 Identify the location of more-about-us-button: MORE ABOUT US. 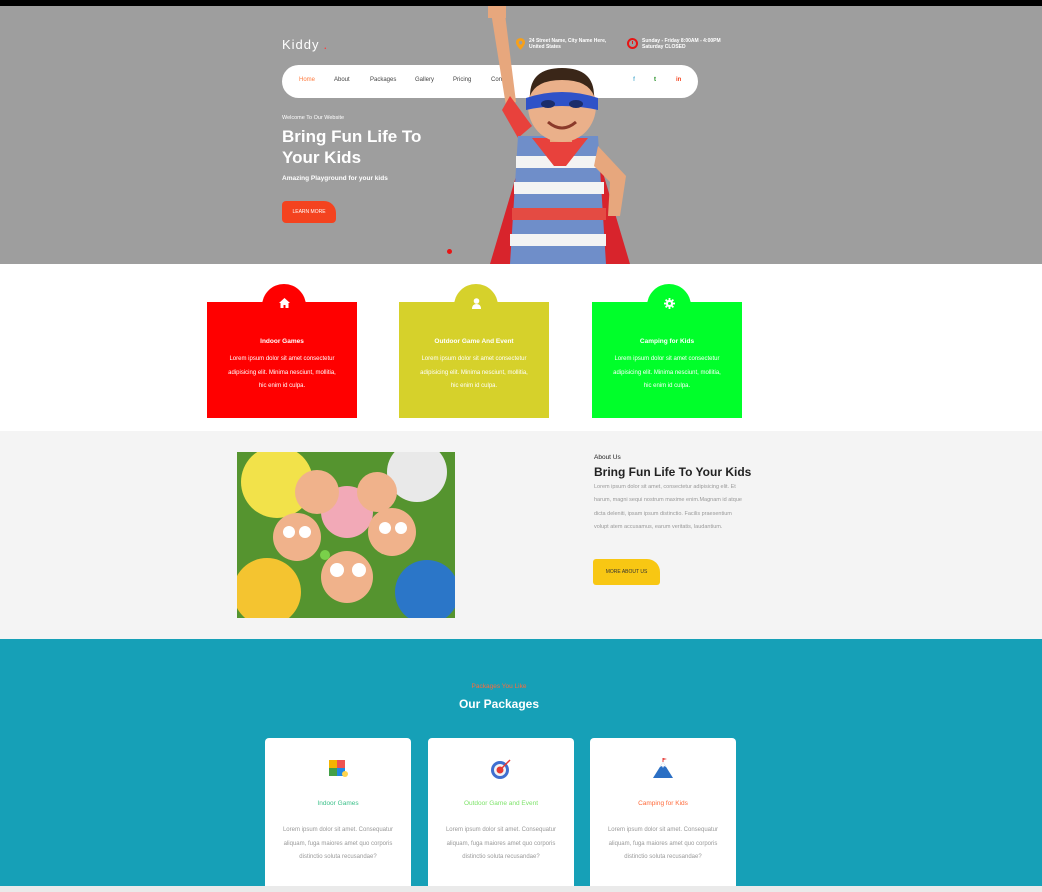
(626, 572).